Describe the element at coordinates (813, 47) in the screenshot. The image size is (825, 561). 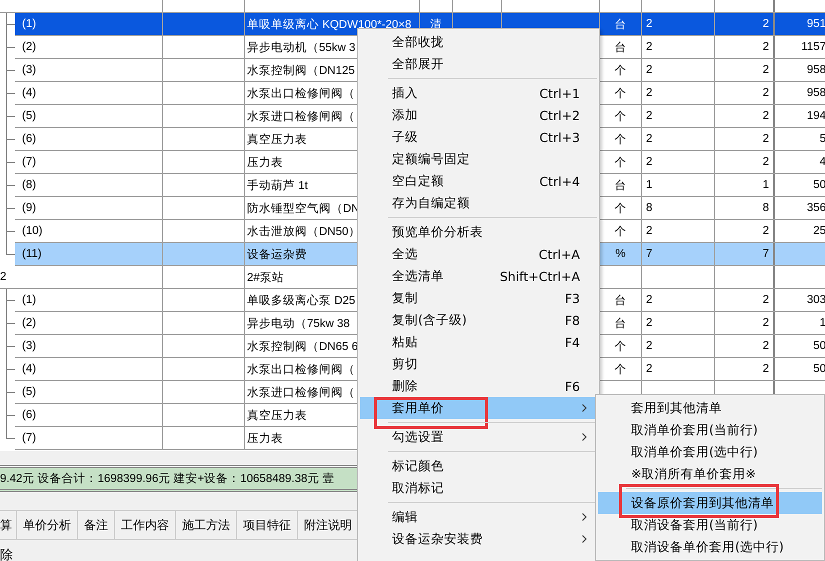
I see `table-cell: 1157` at that location.